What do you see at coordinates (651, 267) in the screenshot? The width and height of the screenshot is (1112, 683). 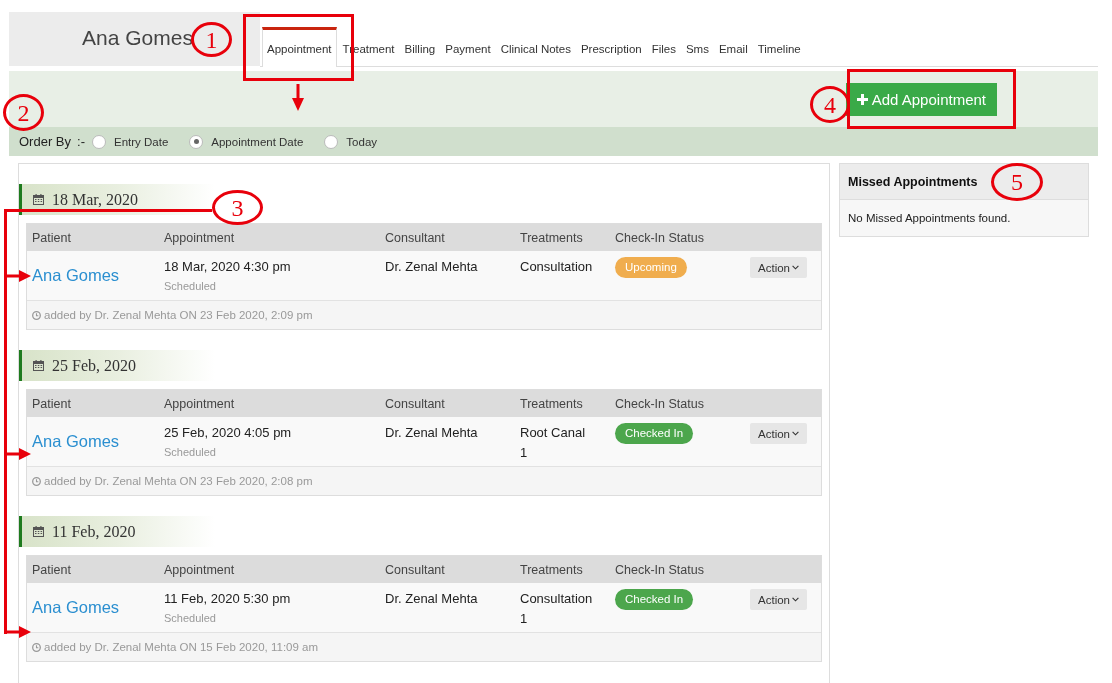 I see `status-badge: Upcoming` at bounding box center [651, 267].